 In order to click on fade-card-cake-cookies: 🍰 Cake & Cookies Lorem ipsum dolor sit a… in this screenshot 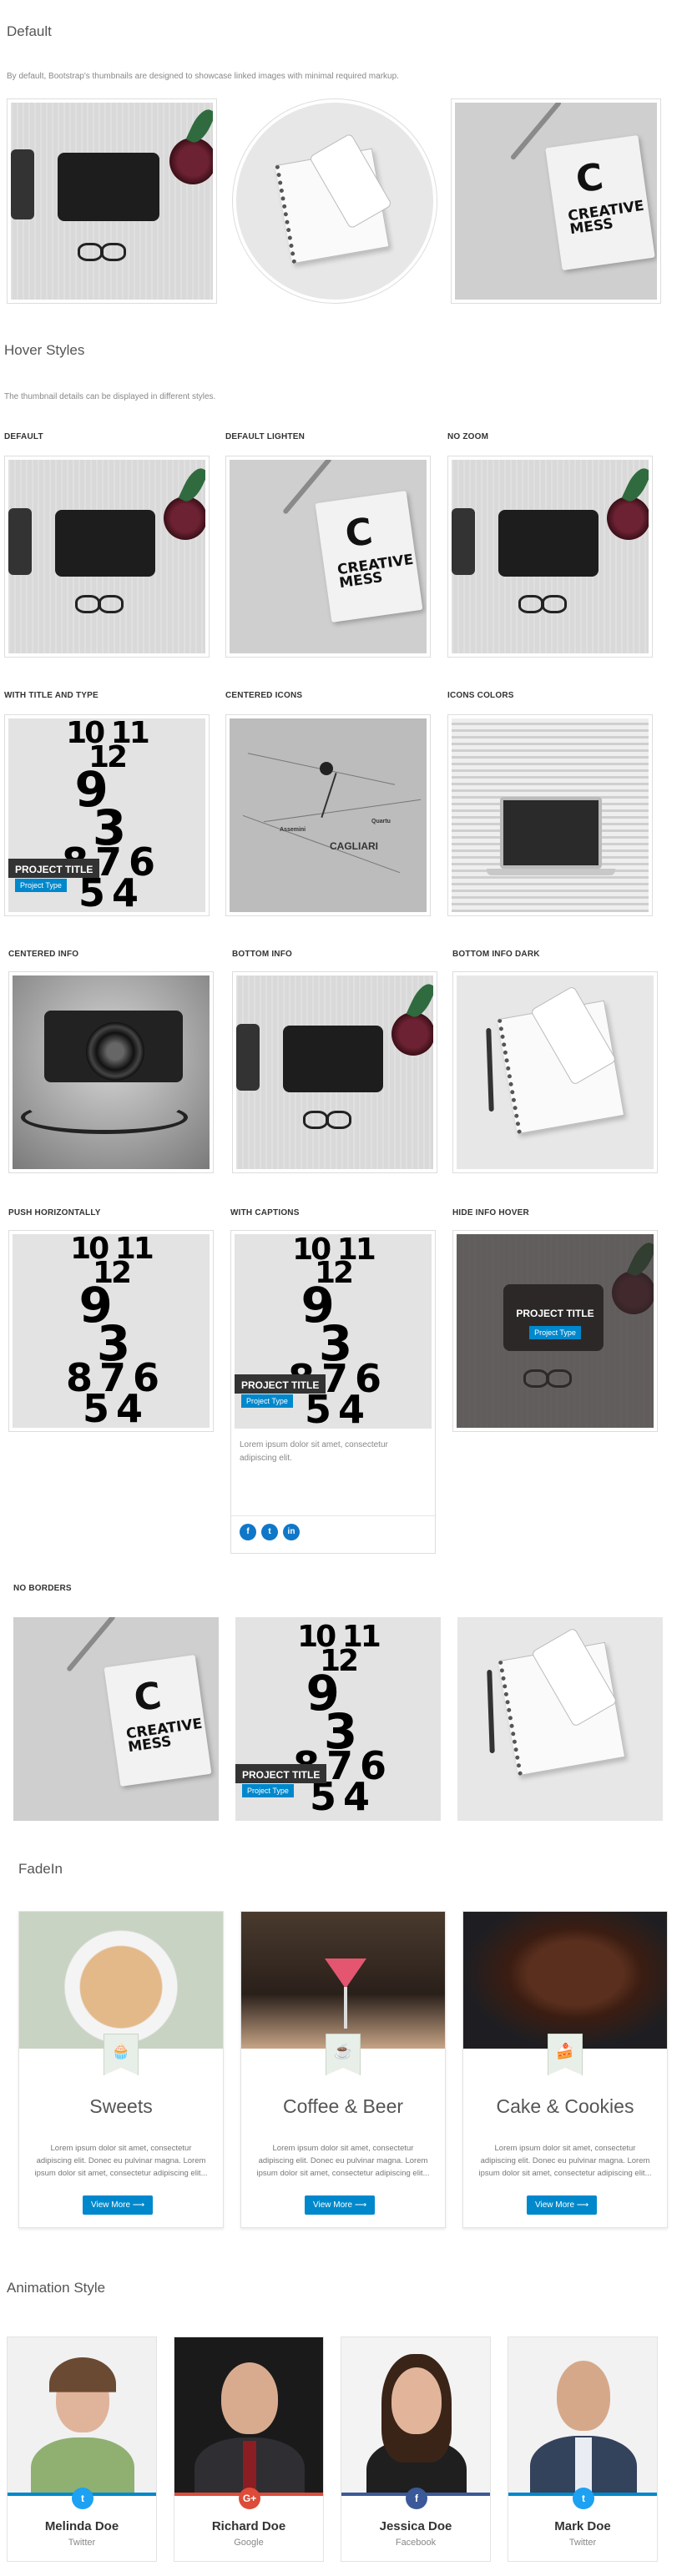, I will do `click(565, 2069)`.